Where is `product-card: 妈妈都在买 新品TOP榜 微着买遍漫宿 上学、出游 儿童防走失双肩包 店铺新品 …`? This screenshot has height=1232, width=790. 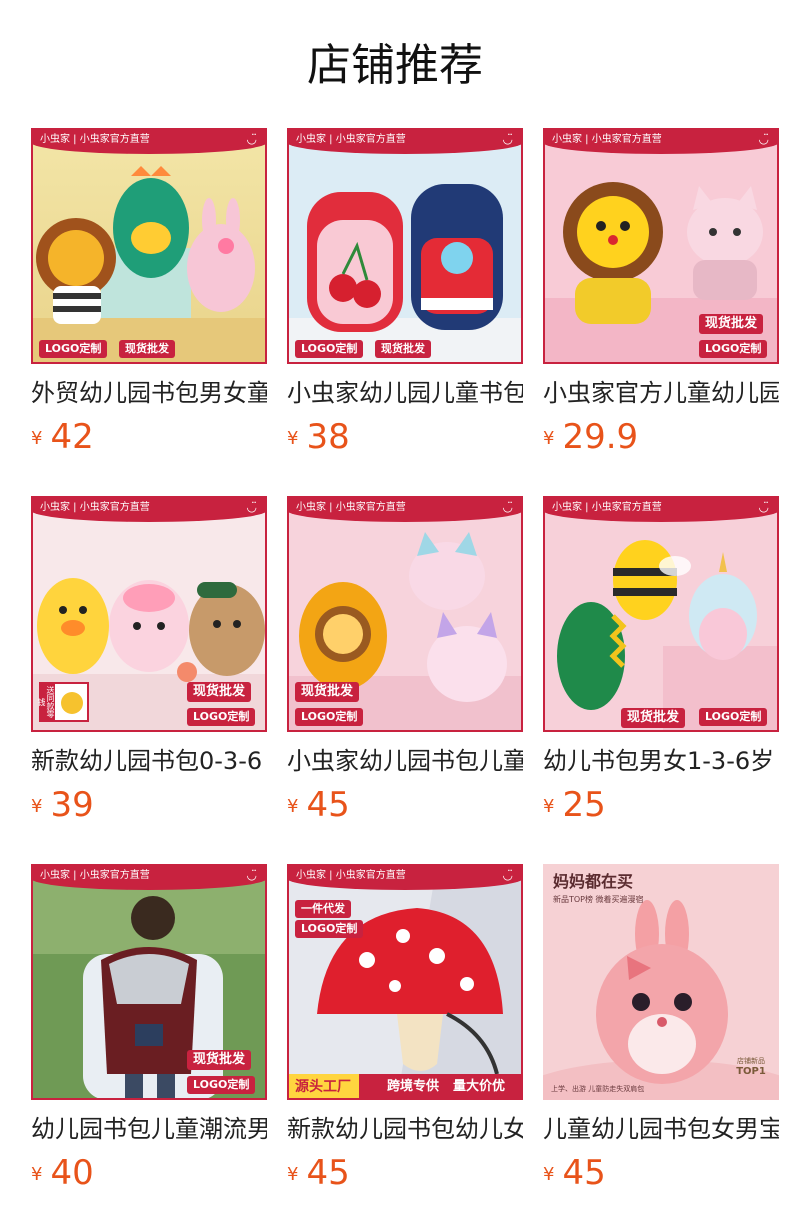
product-card: 妈妈都在买 新品TOP榜 微着买遍漫宿 上学、出游 儿童防走失双肩包 店铺新品 … is located at coordinates (661, 1029).